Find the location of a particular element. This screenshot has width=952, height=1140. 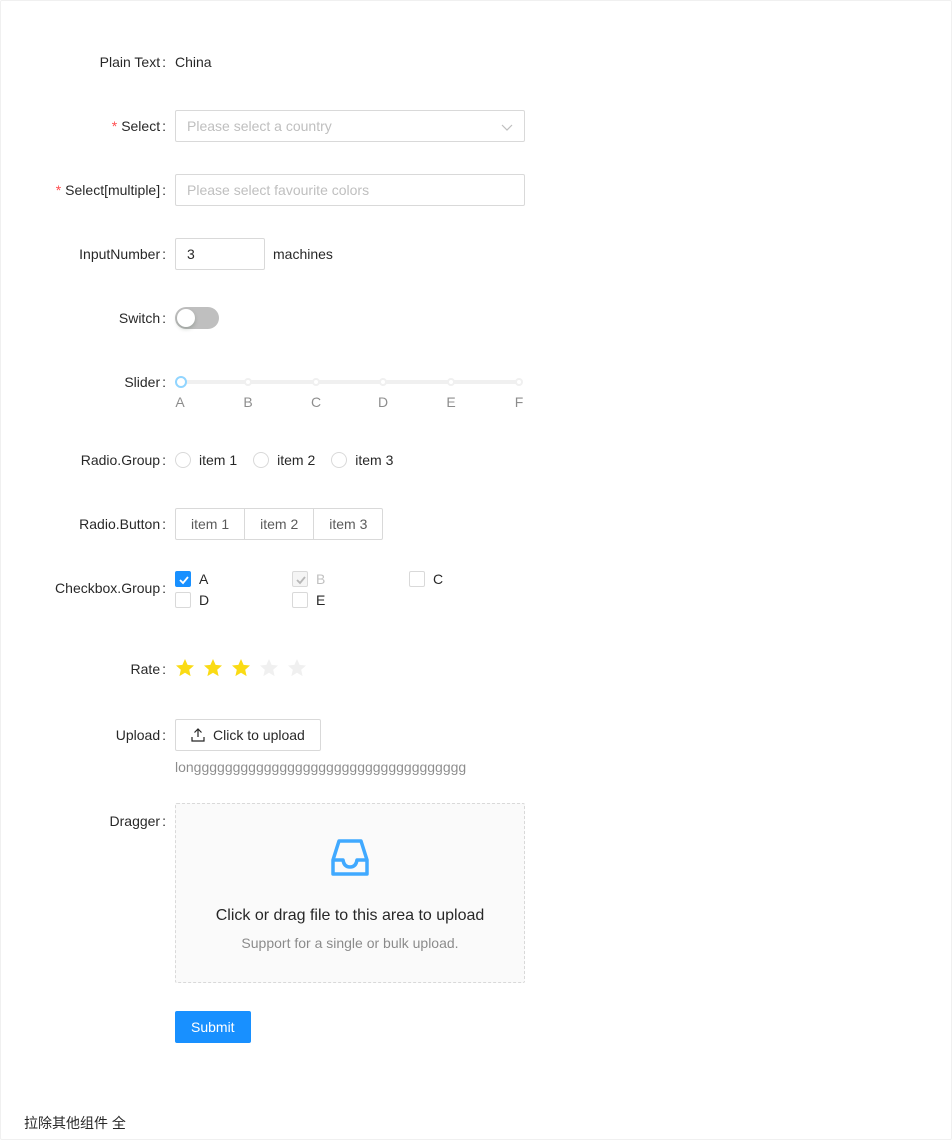

inbox-icon is located at coordinates (350, 859).